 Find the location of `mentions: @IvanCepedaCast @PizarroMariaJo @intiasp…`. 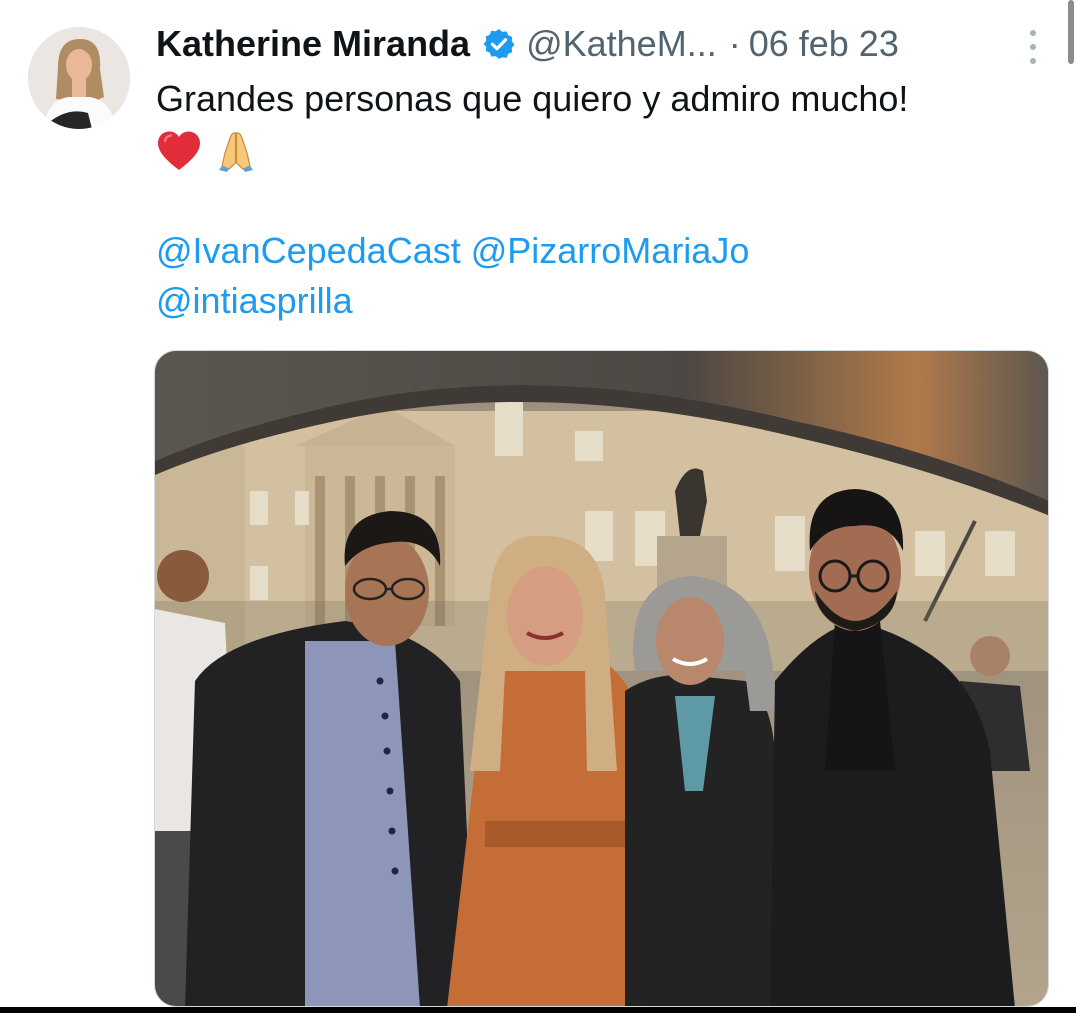

mentions: @IvanCepedaCast @PizarroMariaJo @intiasp… is located at coordinates (606, 276).